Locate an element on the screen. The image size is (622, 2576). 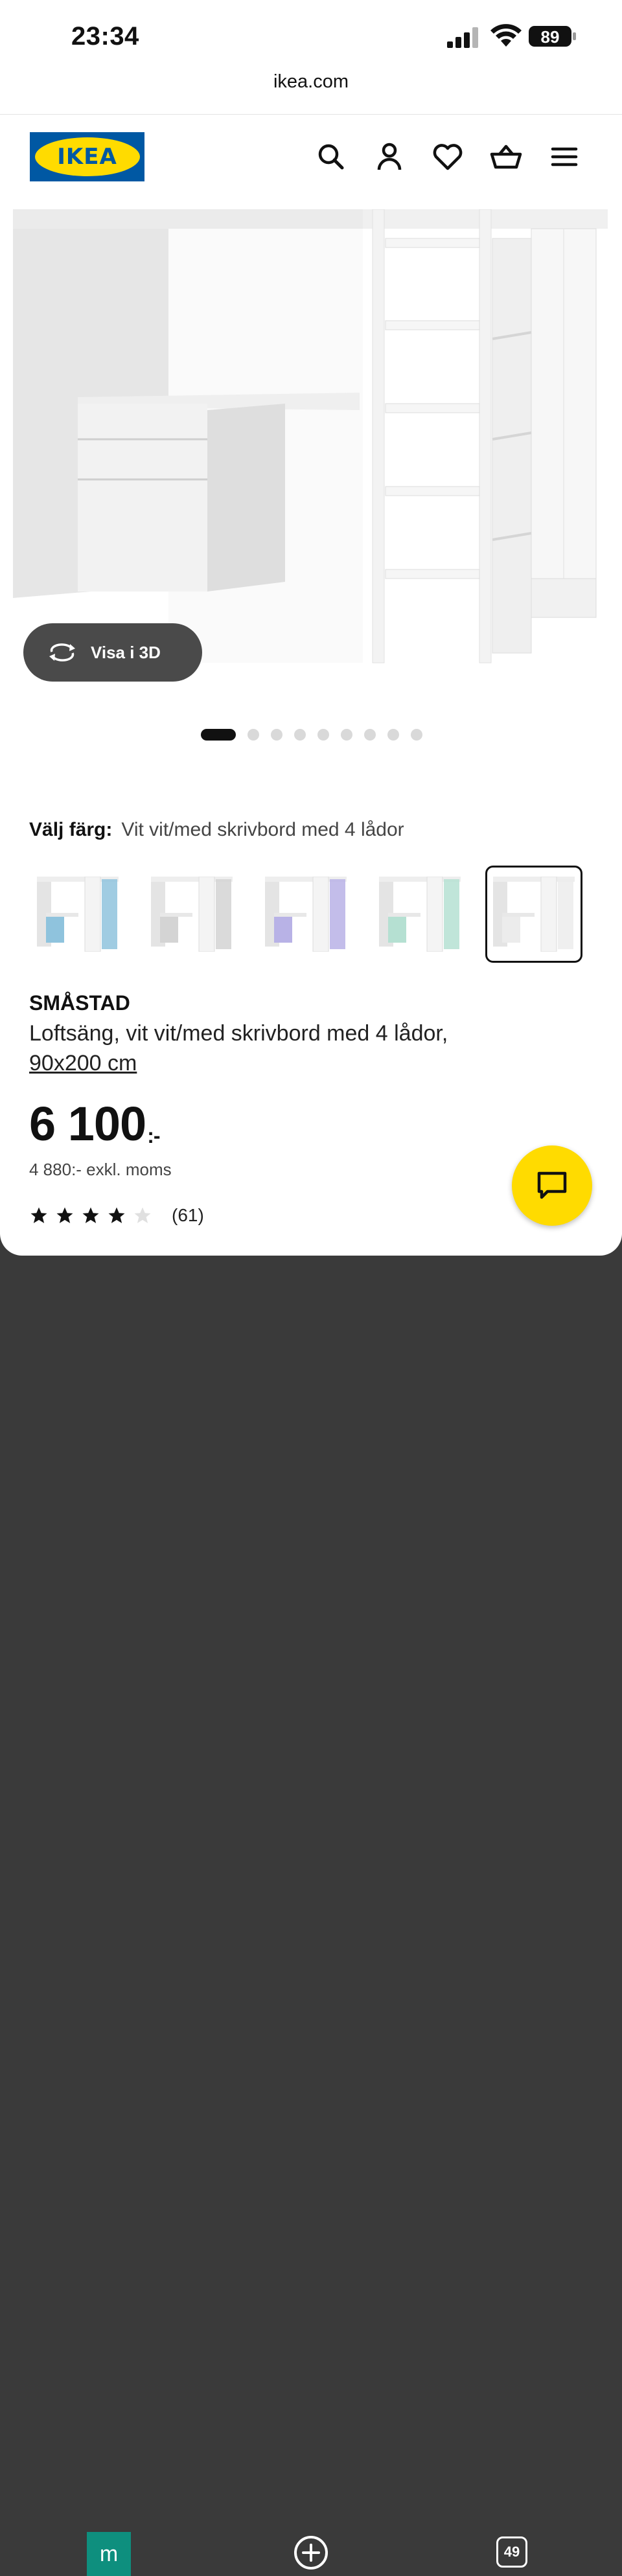
view-3d-button: Visa i 3D is located at coordinates (112, 652).